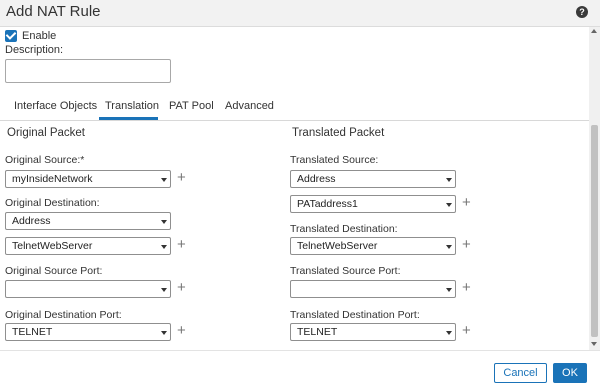  Describe the element at coordinates (466, 202) in the screenshot. I see `add-translated-source-icon: +` at that location.